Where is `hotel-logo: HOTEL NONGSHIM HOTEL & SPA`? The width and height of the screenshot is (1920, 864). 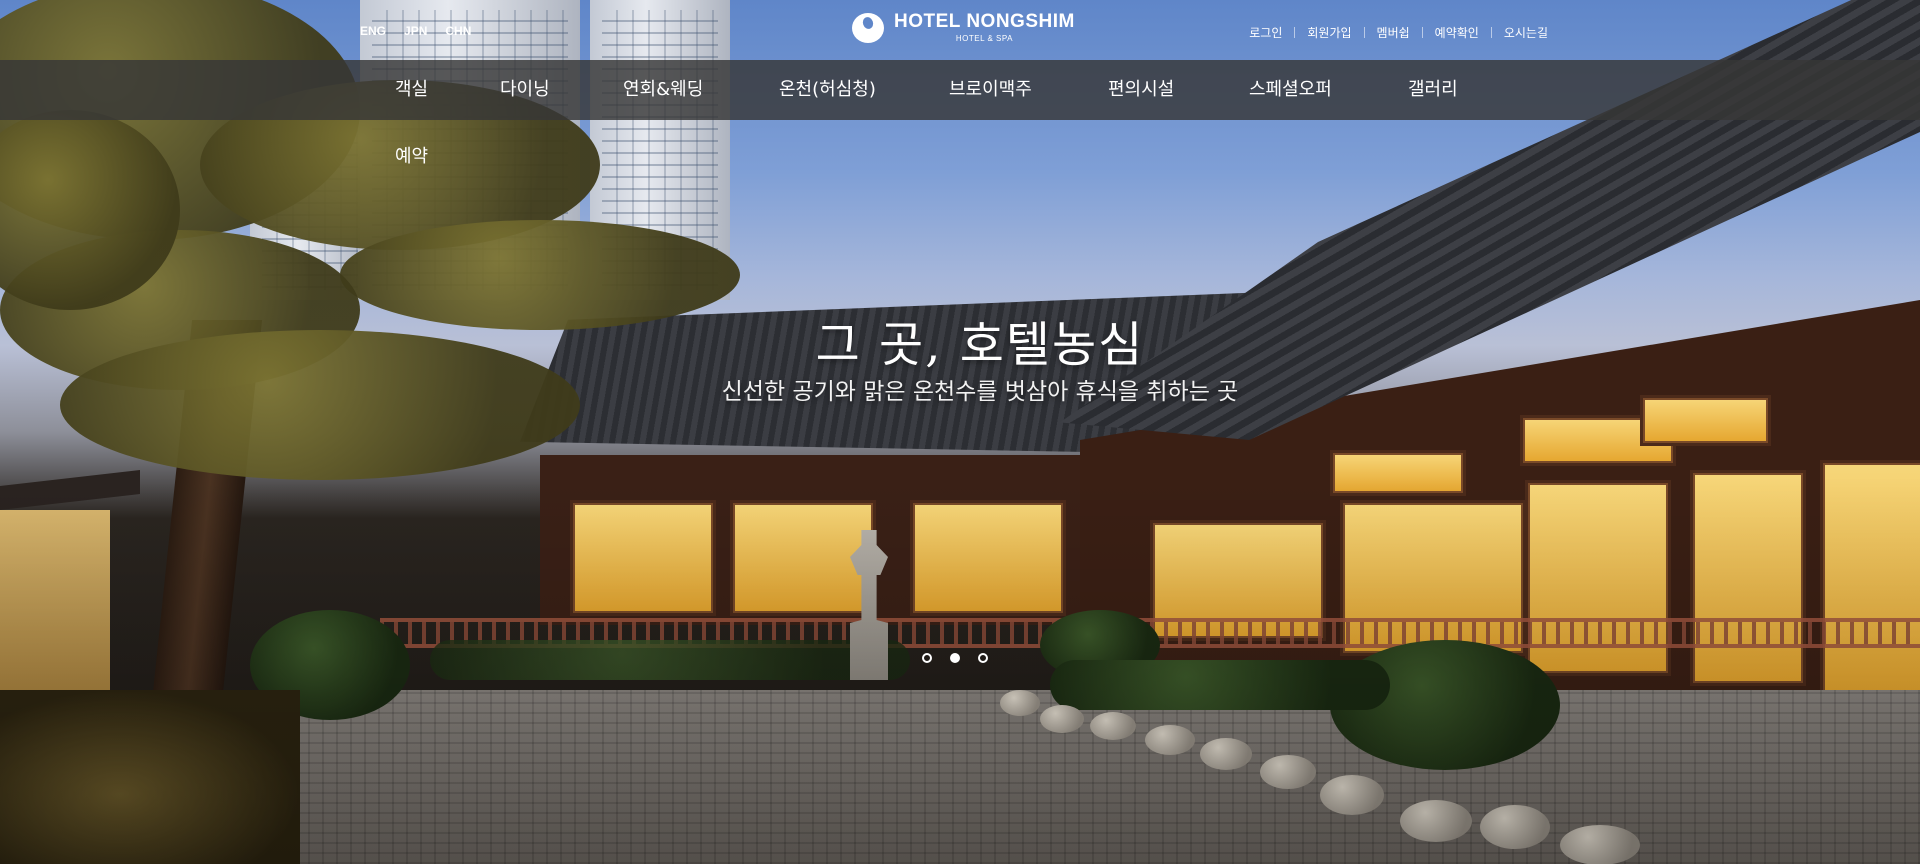 hotel-logo: HOTEL NONGSHIM HOTEL & SPA is located at coordinates (963, 27).